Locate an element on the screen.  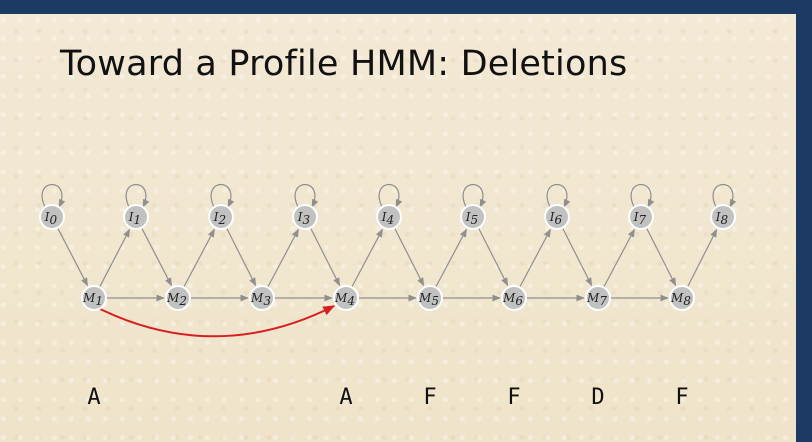
state-node-m3: M3 is located at coordinates (262, 298).